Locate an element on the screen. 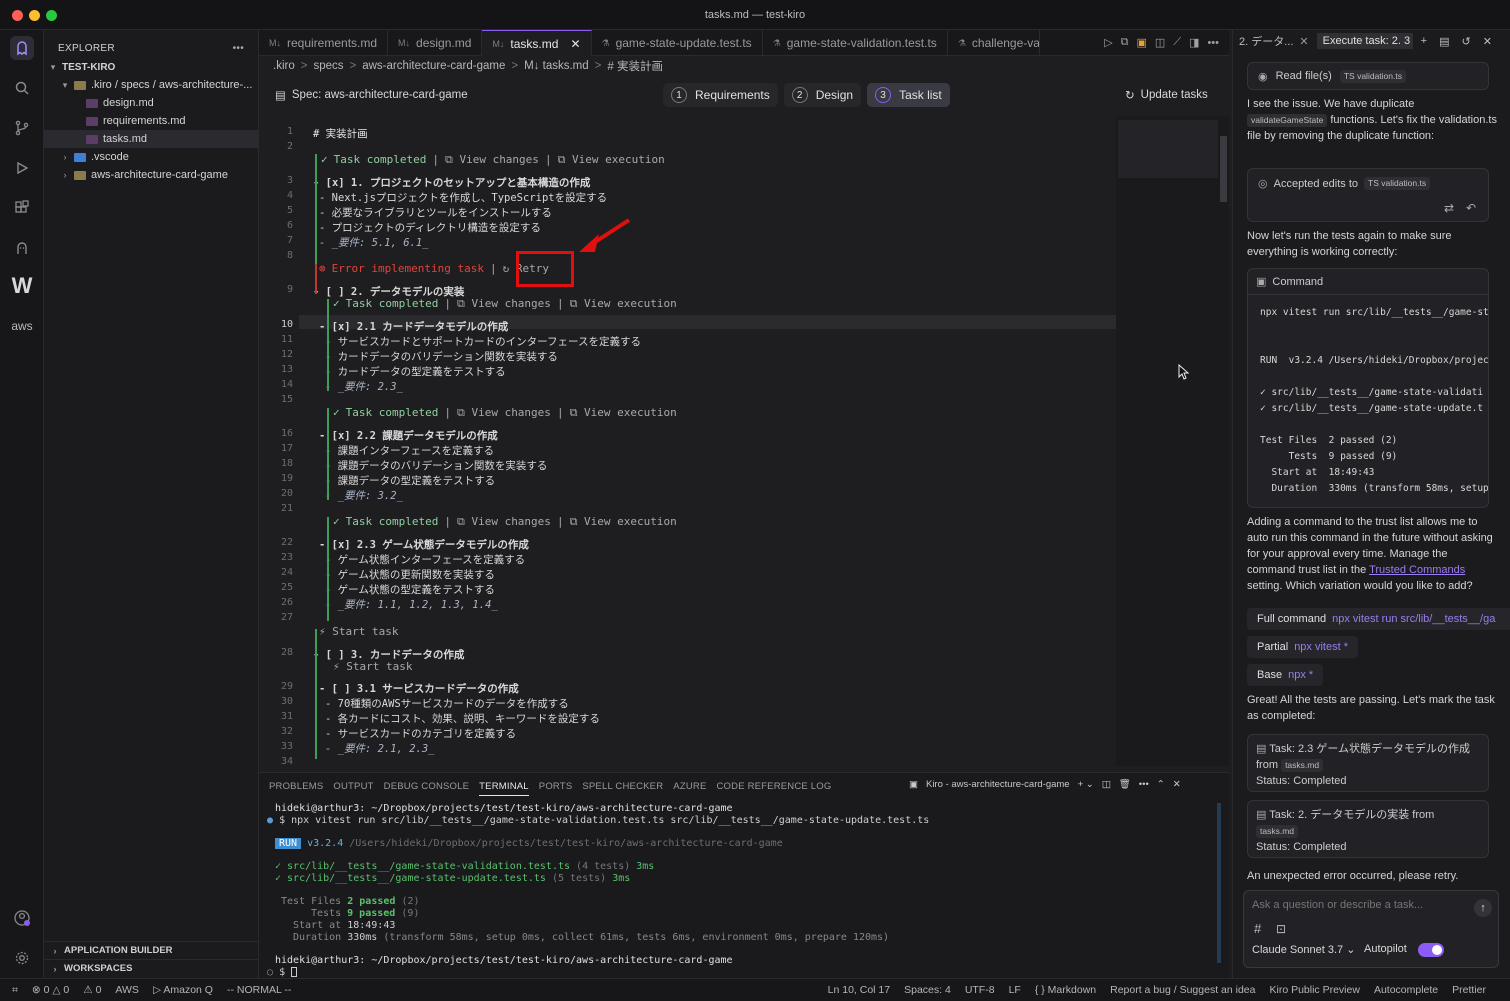 The width and height of the screenshot is (1510, 1001). code-line: - ゲーム状態インターフェースを定義する is located at coordinates (425, 559).